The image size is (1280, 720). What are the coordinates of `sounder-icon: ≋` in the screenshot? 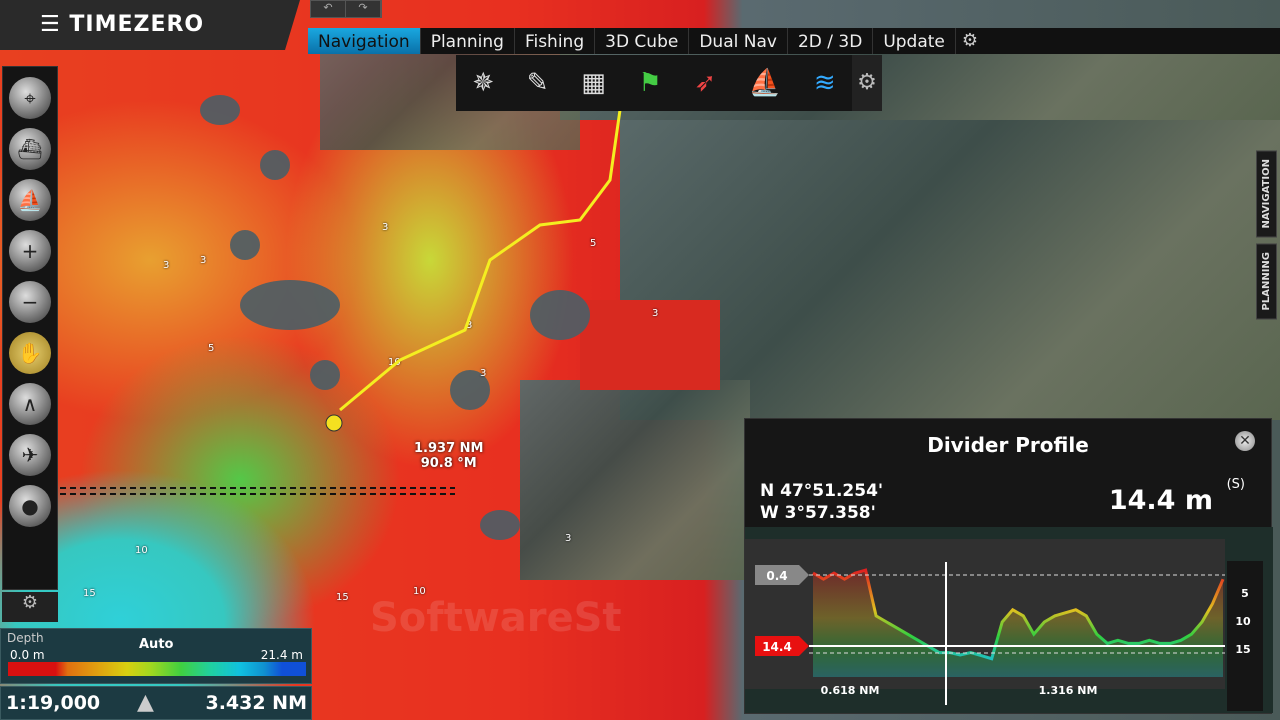 It's located at (825, 83).